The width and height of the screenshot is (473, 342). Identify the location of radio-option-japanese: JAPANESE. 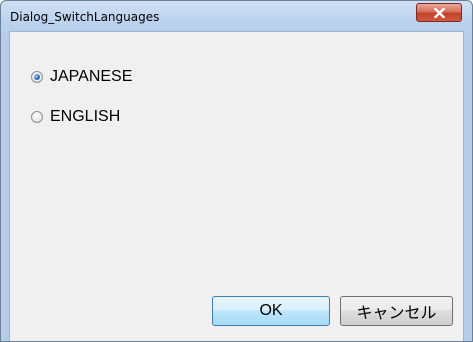
(81, 77).